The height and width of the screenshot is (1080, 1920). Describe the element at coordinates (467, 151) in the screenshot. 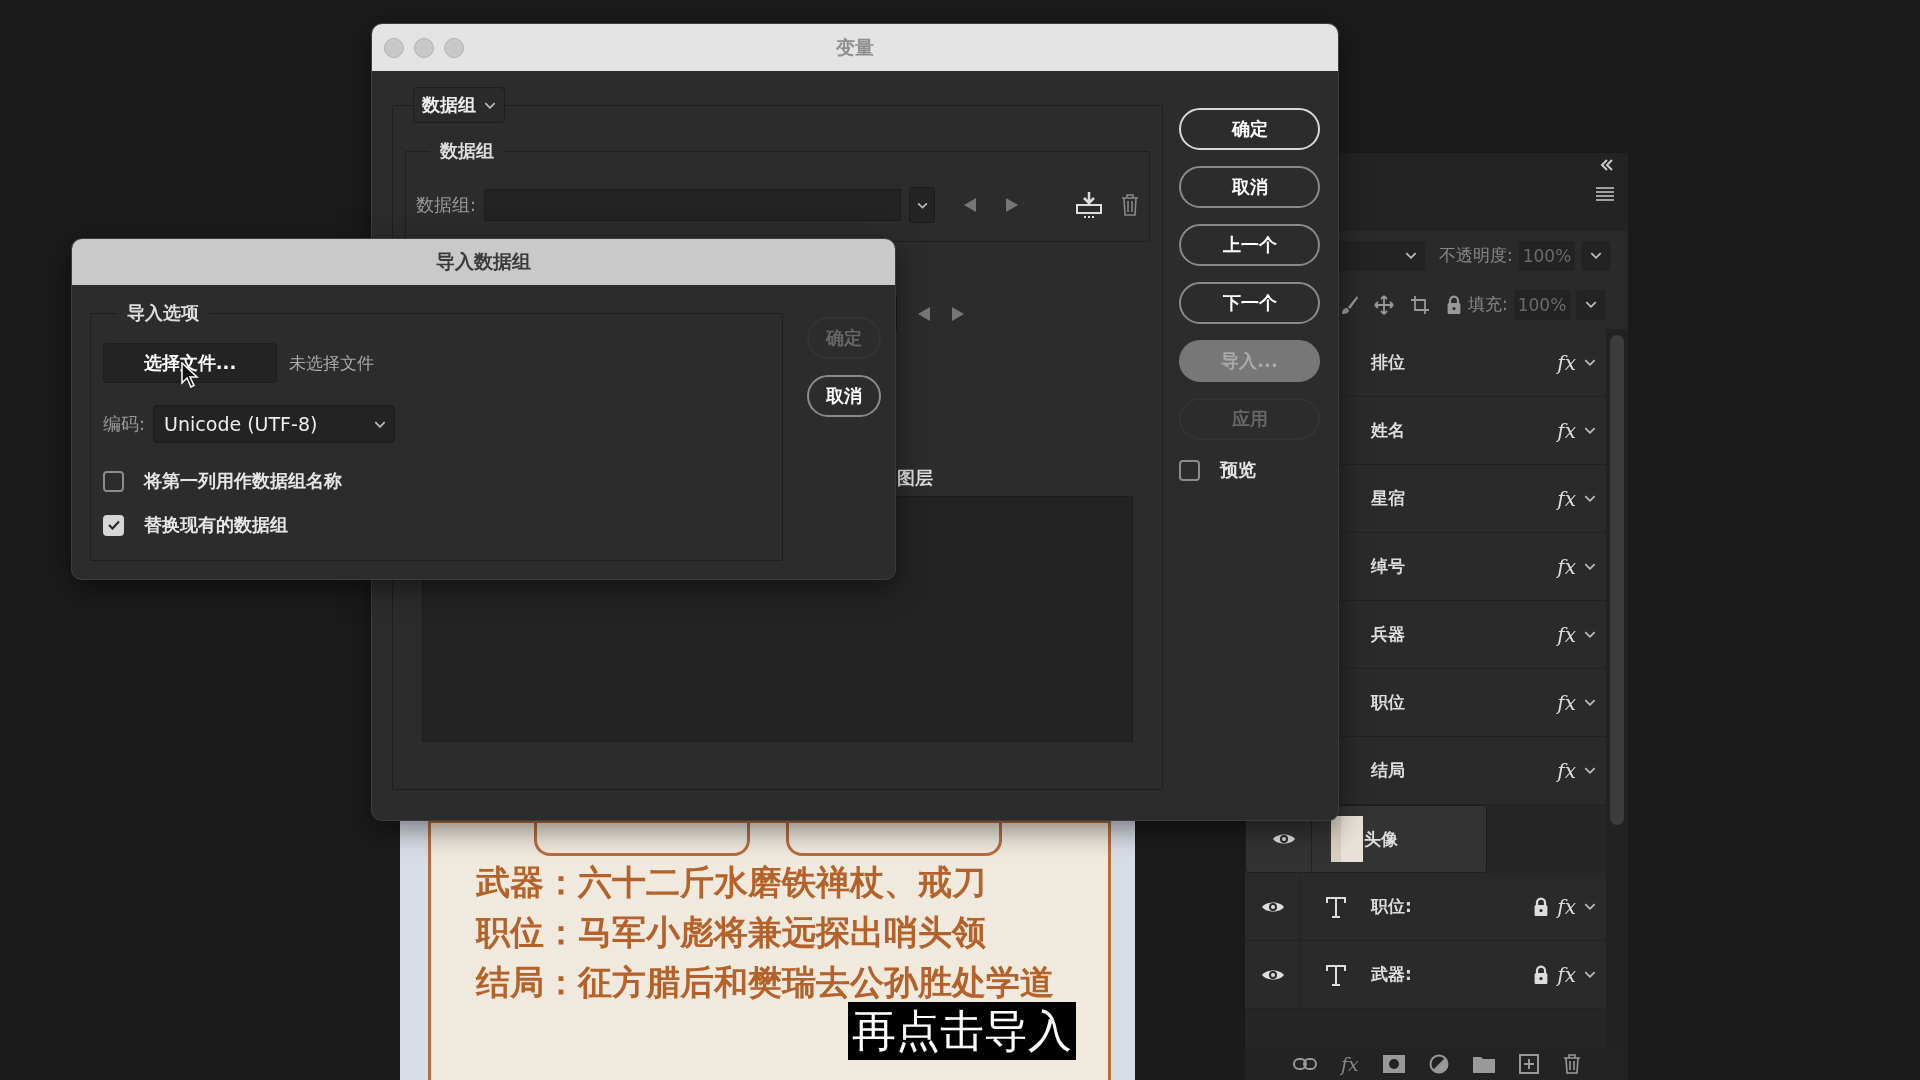

I see `group-title: 数据组` at that location.